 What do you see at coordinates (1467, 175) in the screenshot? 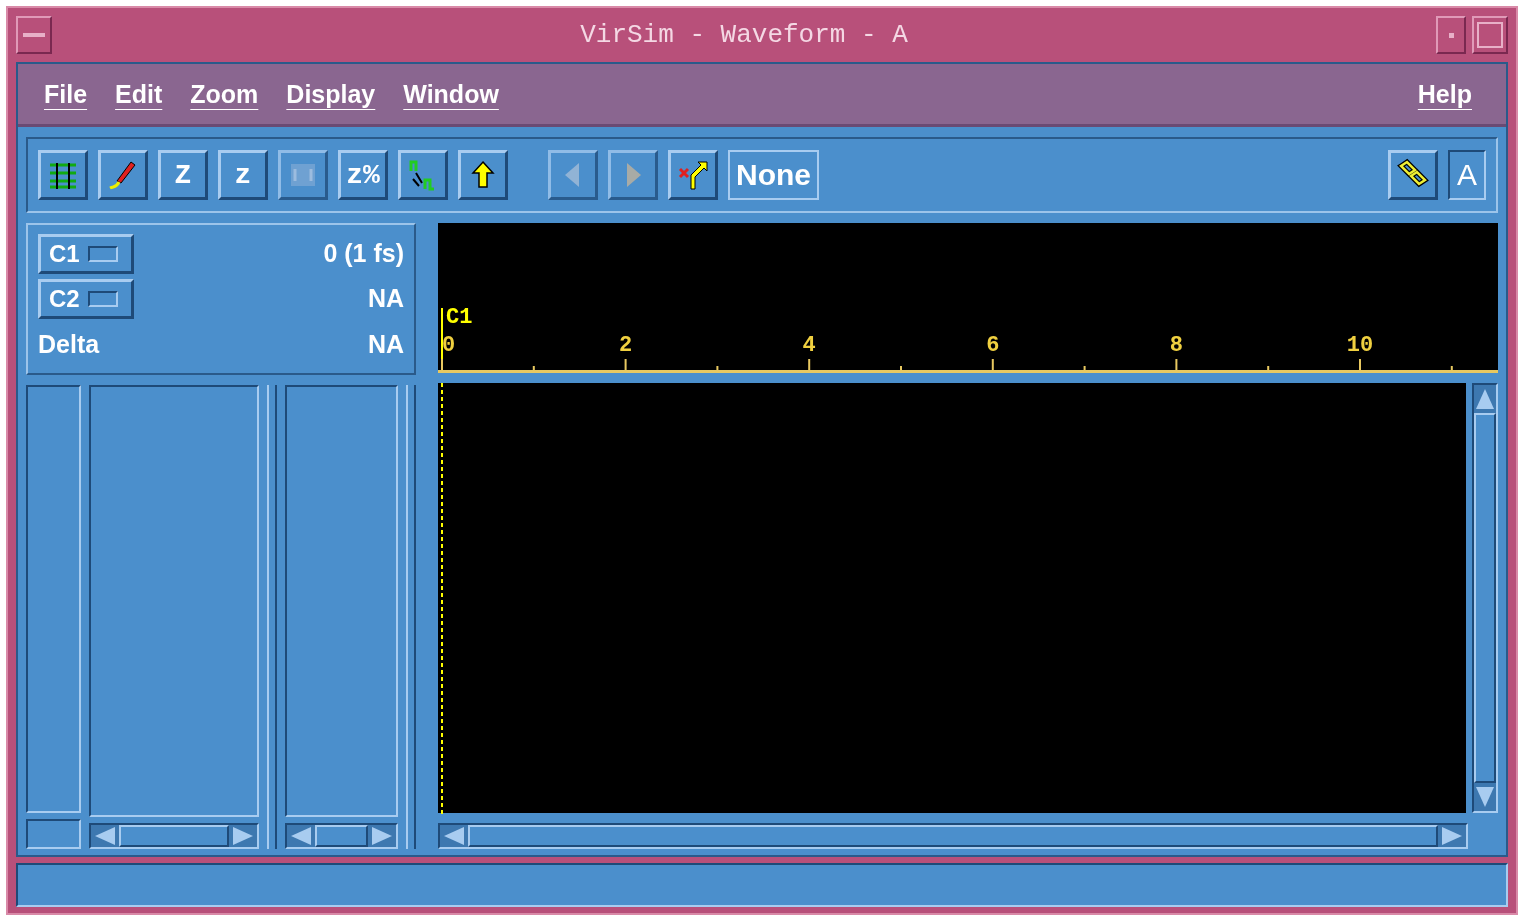
I see `font-button: A` at bounding box center [1467, 175].